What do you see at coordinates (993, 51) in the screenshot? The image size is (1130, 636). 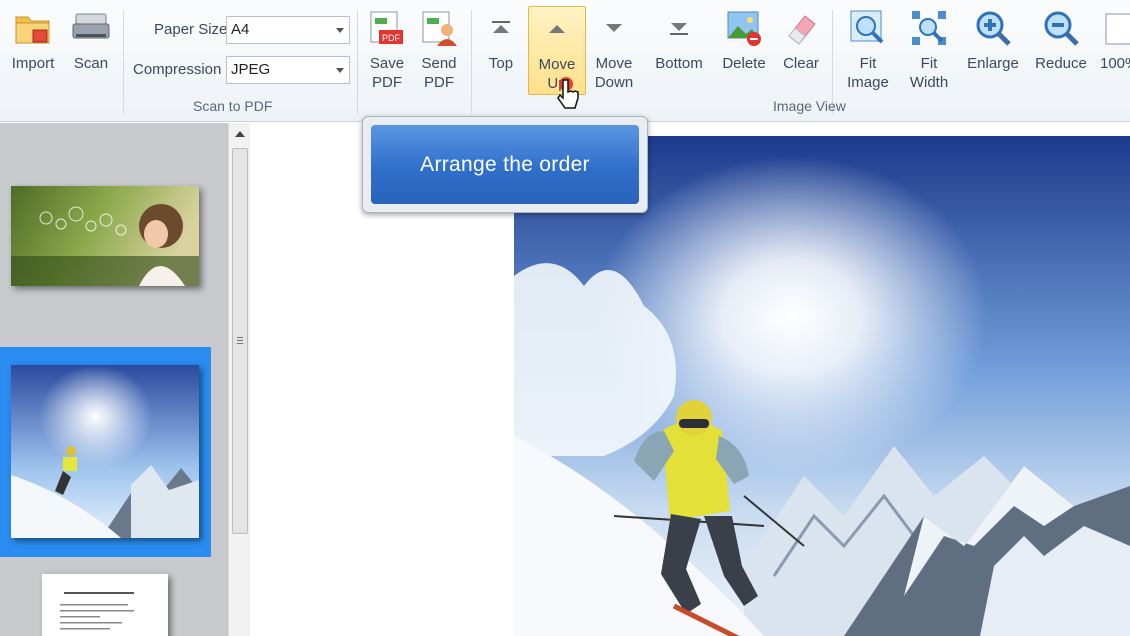 I see `enlarge-button: Enlarge` at bounding box center [993, 51].